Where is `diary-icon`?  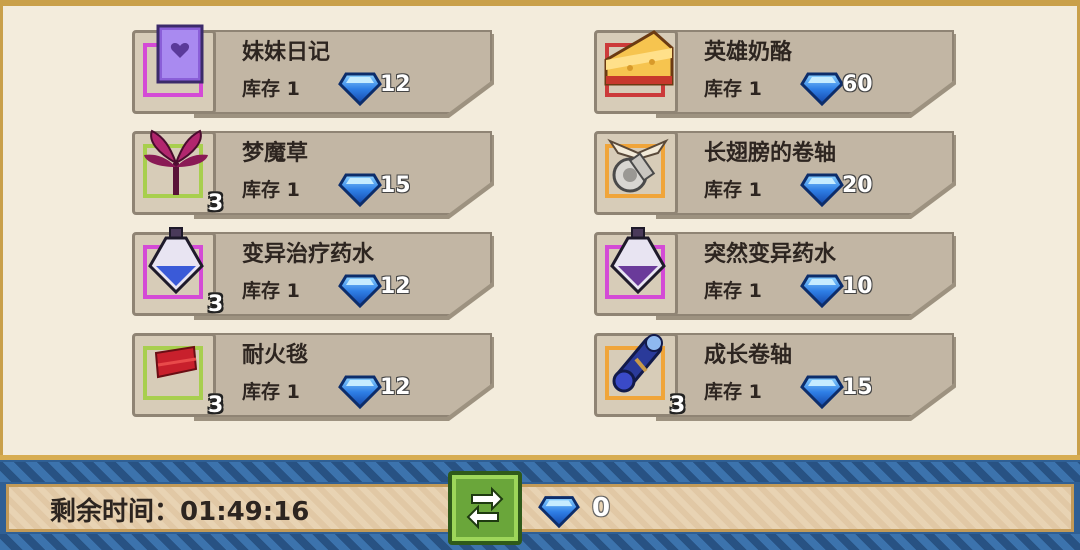 diary-icon is located at coordinates (180, 54).